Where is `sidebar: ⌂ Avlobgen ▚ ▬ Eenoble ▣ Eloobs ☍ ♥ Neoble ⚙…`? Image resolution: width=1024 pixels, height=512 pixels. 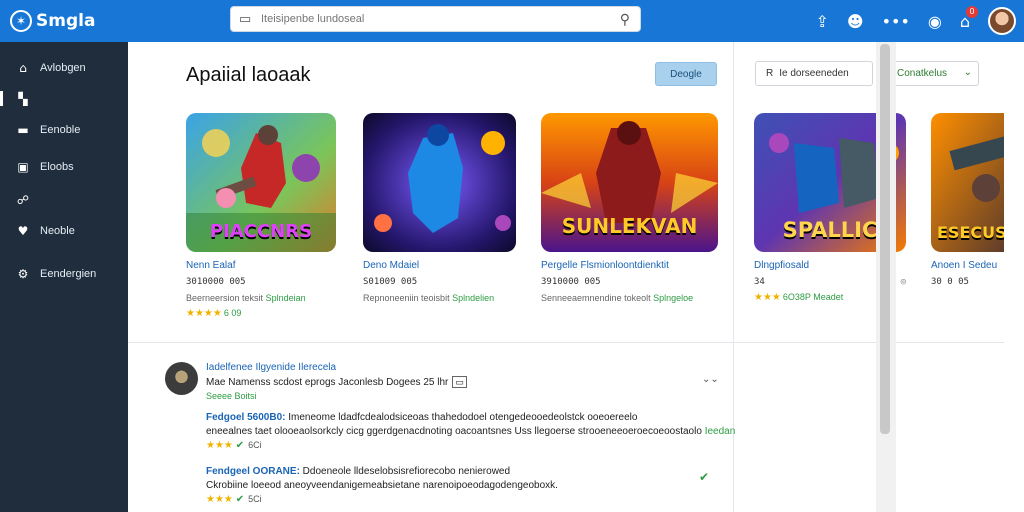
sidebar: ⌂ Avlobgen ▚ ▬ Eenoble ▣ Eloobs ☍ ♥ Neoble ⚙… is located at coordinates (64, 277).